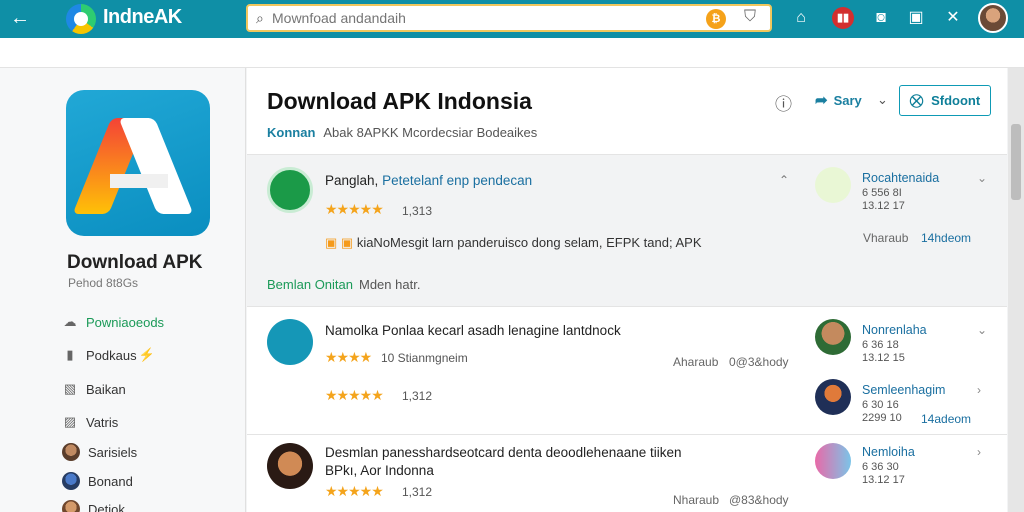 The height and width of the screenshot is (512, 1024). Describe the element at coordinates (696, 500) in the screenshot. I see `app-meta: Nharaub` at that location.